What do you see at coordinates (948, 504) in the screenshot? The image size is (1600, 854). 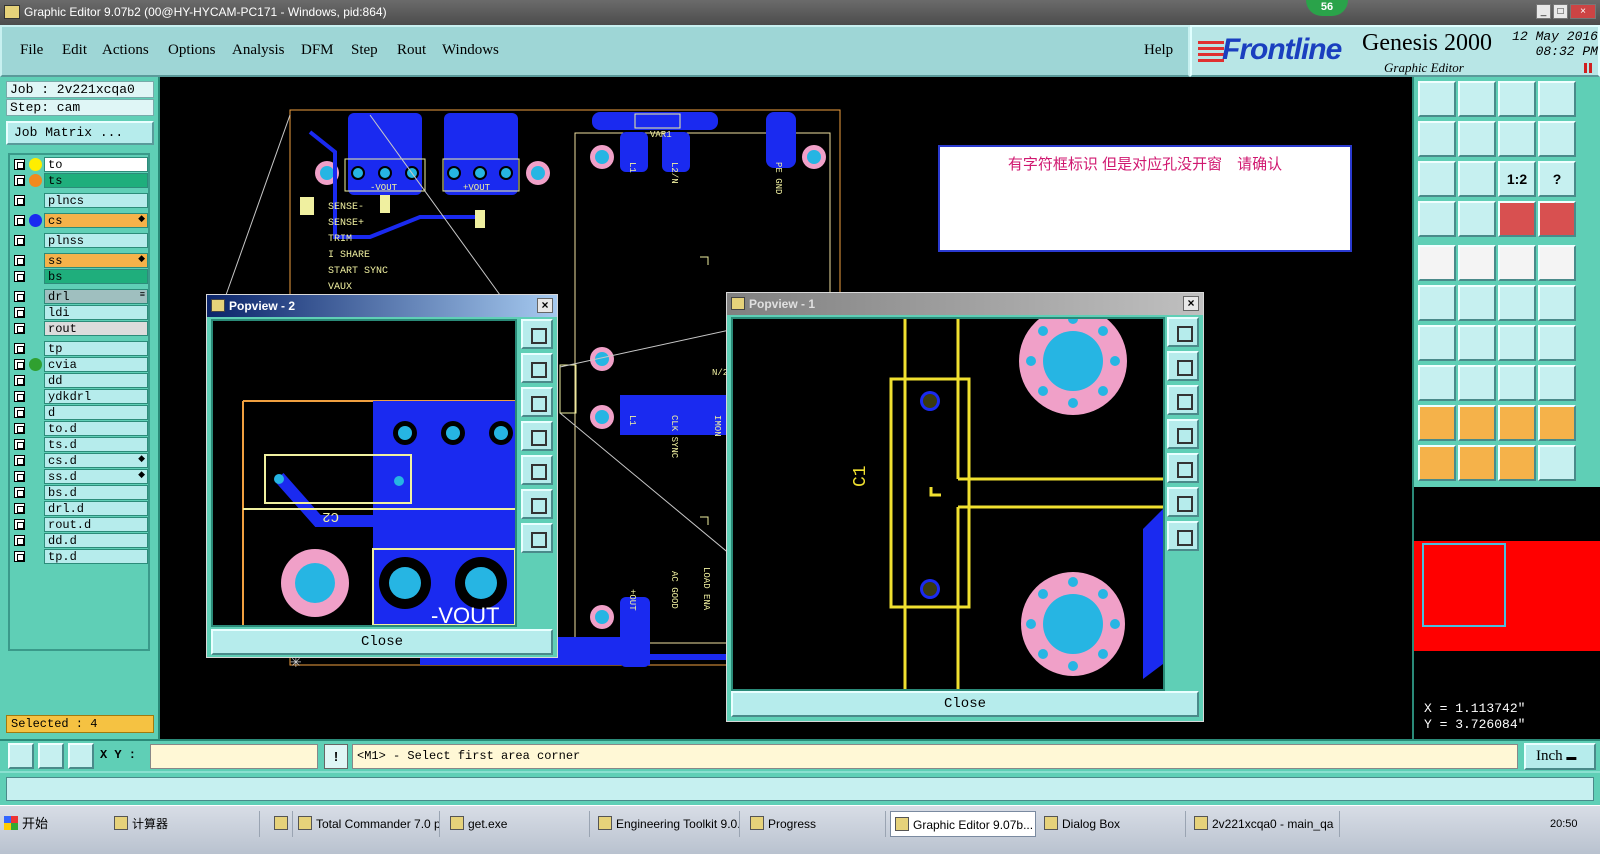 I see `popview-1-view: C1` at bounding box center [948, 504].